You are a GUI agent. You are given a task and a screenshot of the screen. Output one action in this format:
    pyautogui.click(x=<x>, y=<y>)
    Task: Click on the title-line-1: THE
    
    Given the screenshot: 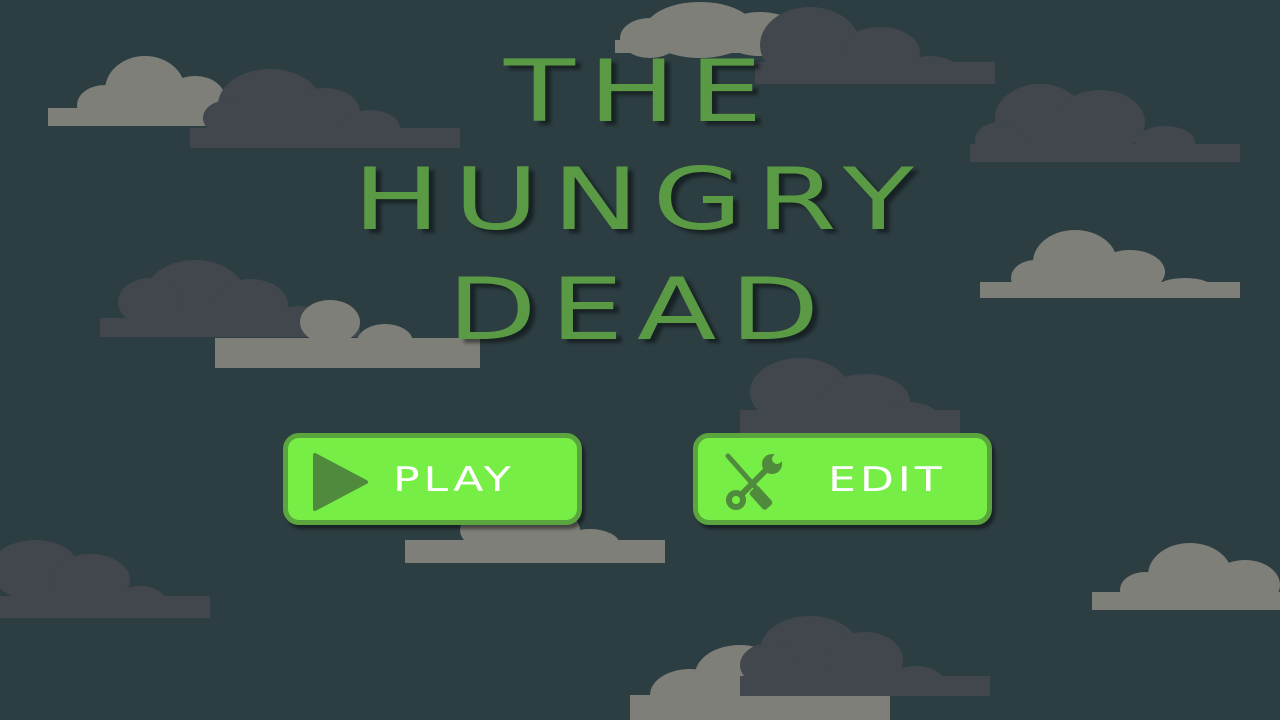 What is the action you would take?
    pyautogui.click(x=640, y=92)
    